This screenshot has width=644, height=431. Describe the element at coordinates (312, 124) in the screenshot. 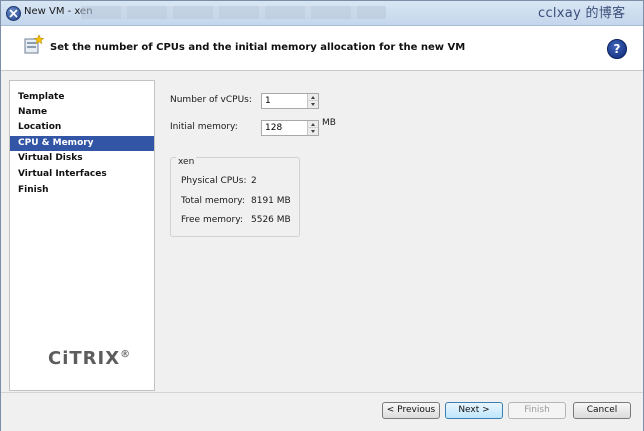

I see `memory-increment-button` at that location.